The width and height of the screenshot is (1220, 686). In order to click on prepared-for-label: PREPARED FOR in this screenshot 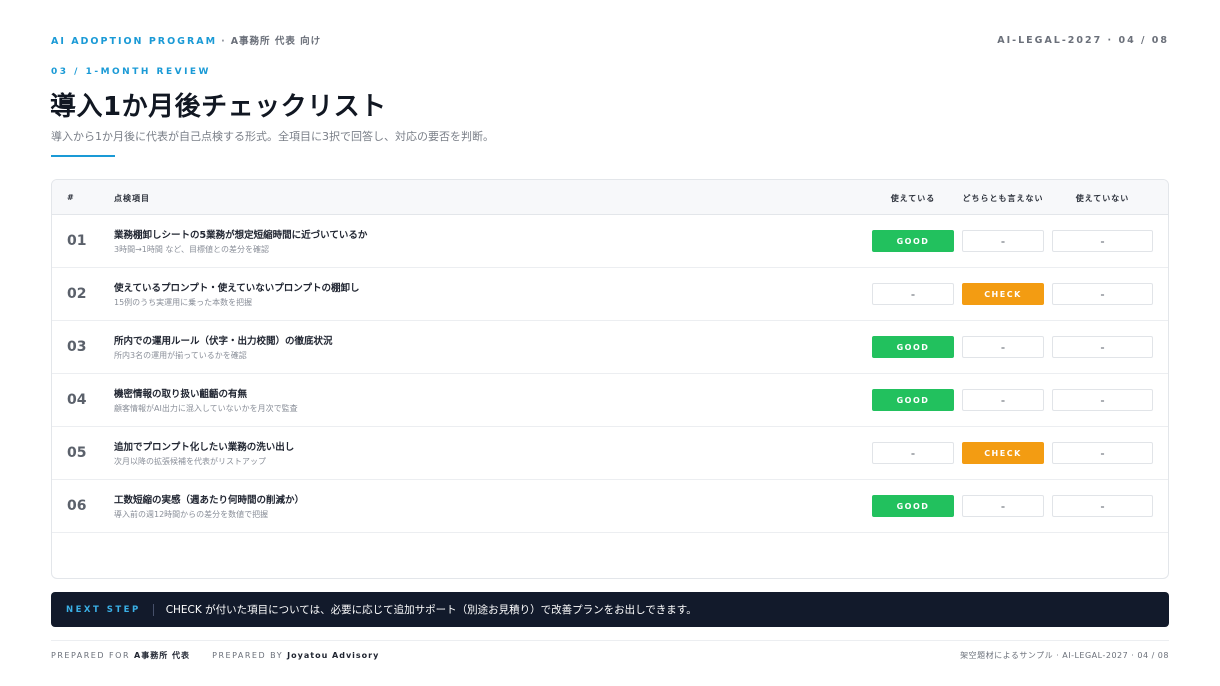, I will do `click(90, 655)`.